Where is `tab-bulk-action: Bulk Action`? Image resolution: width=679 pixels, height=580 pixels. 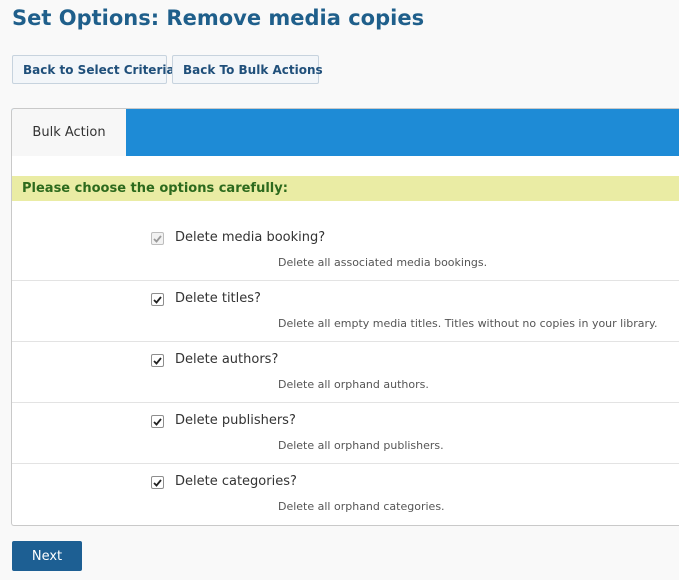 tab-bulk-action: Bulk Action is located at coordinates (69, 132).